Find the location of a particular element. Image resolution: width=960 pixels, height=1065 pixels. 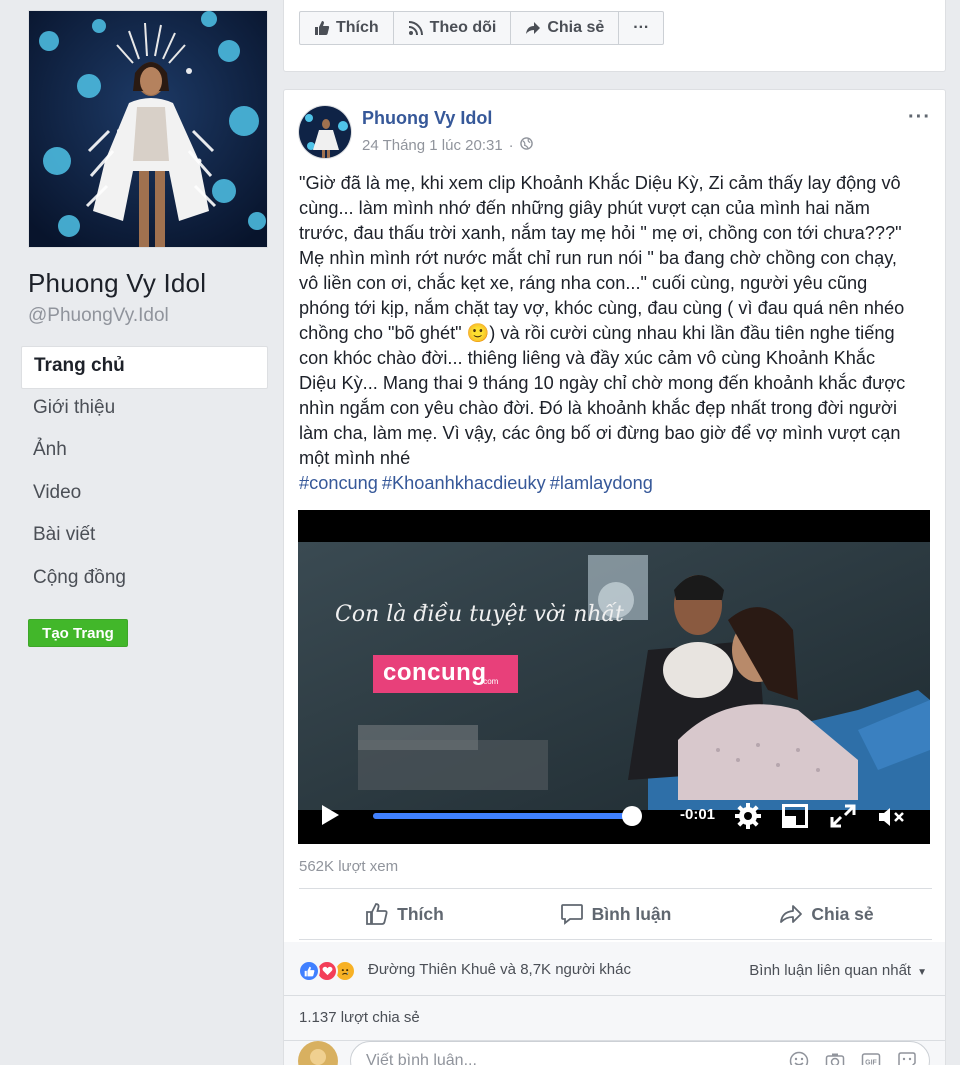

page-more-button: ··· is located at coordinates (641, 28).